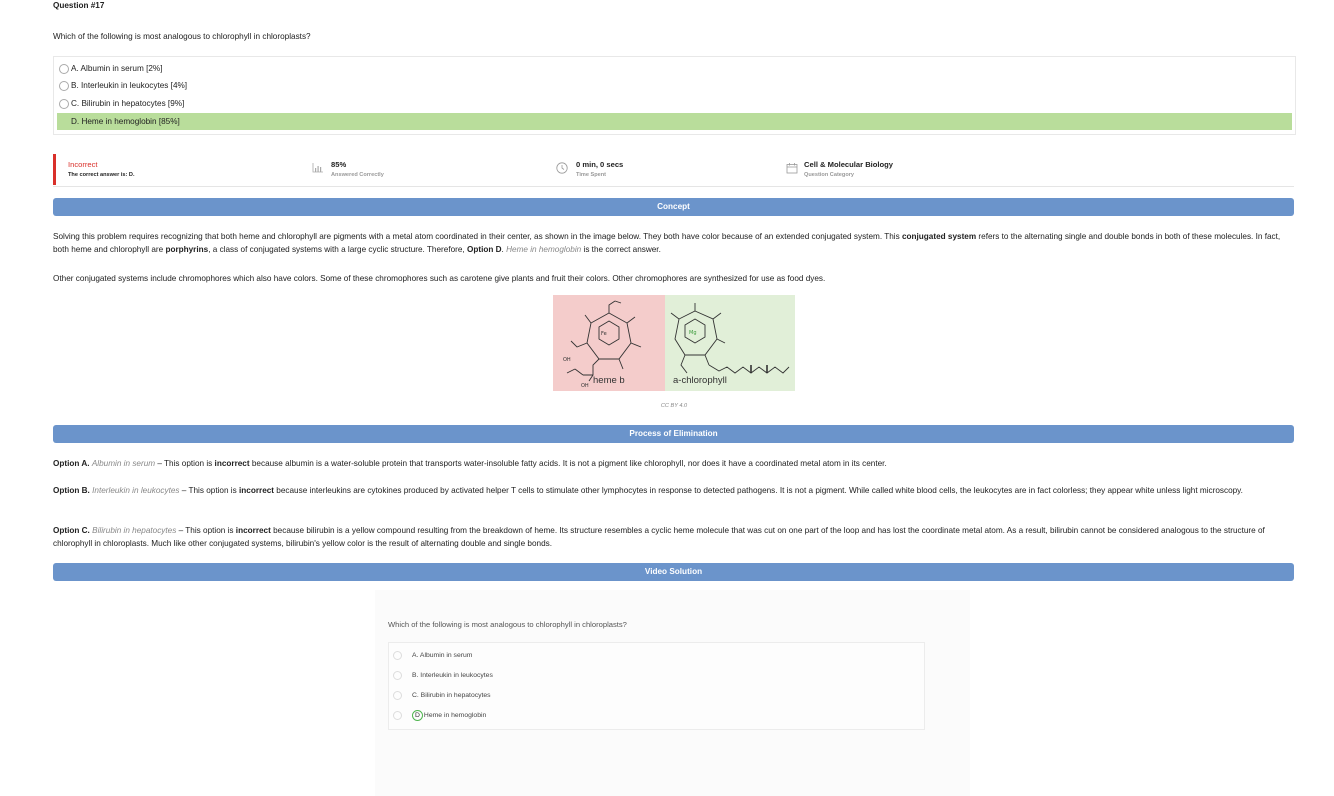 The image size is (1334, 796). I want to click on bold-term: porphyrins, so click(187, 249).